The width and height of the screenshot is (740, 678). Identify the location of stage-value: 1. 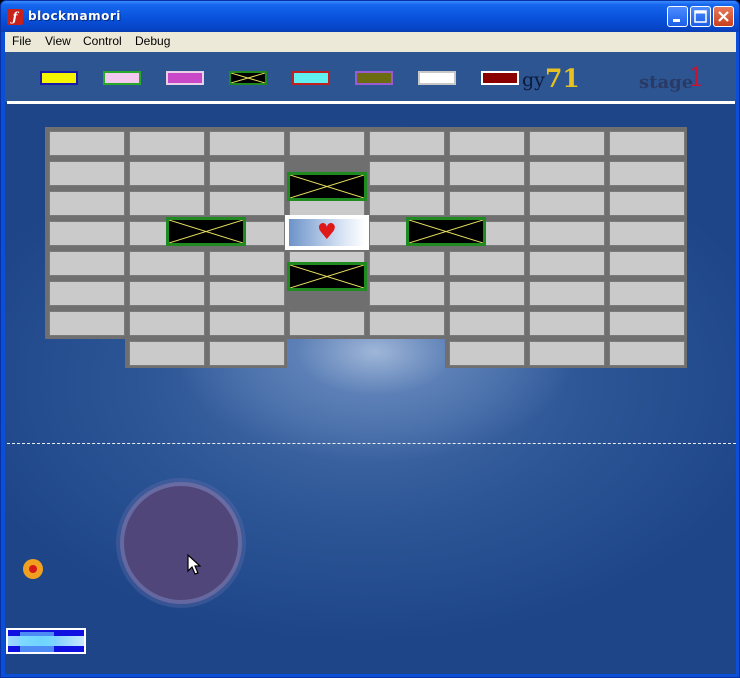
(696, 78).